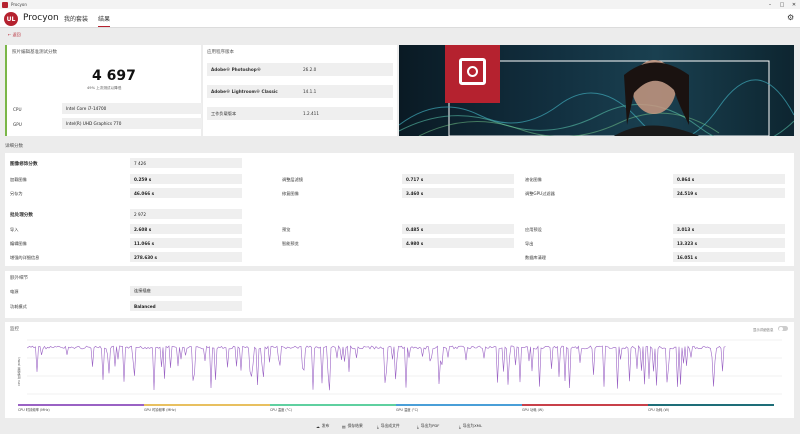 This screenshot has height=434, width=800. I want to click on hero-banner-image, so click(596, 90).